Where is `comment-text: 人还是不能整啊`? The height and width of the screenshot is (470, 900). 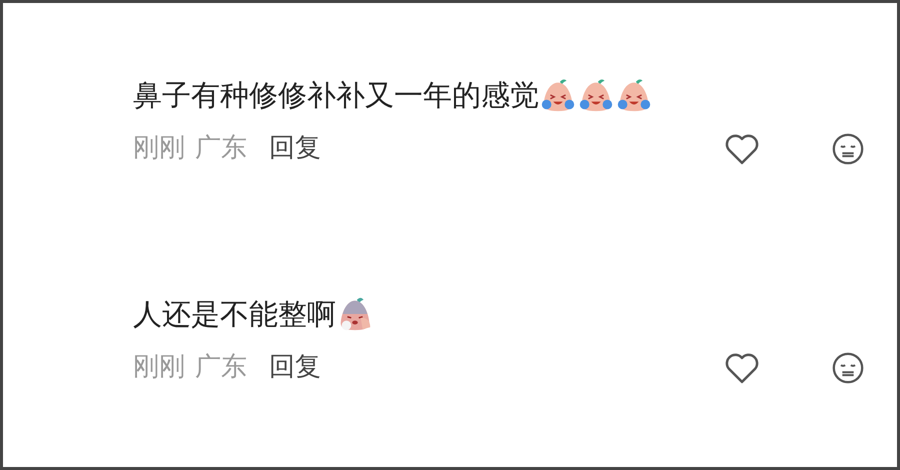
comment-text: 人还是不能整啊 is located at coordinates (234, 314).